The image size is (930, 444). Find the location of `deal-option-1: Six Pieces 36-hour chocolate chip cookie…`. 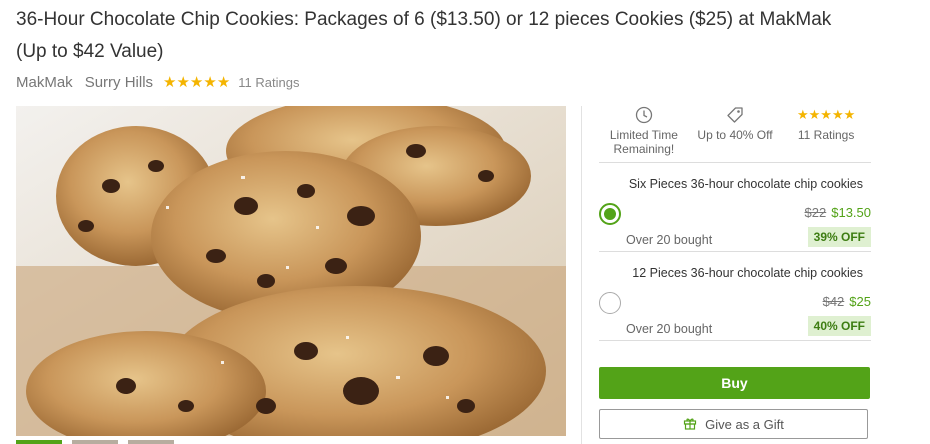

deal-option-1: Six Pieces 36-hour chocolate chip cookie… is located at coordinates (735, 207).